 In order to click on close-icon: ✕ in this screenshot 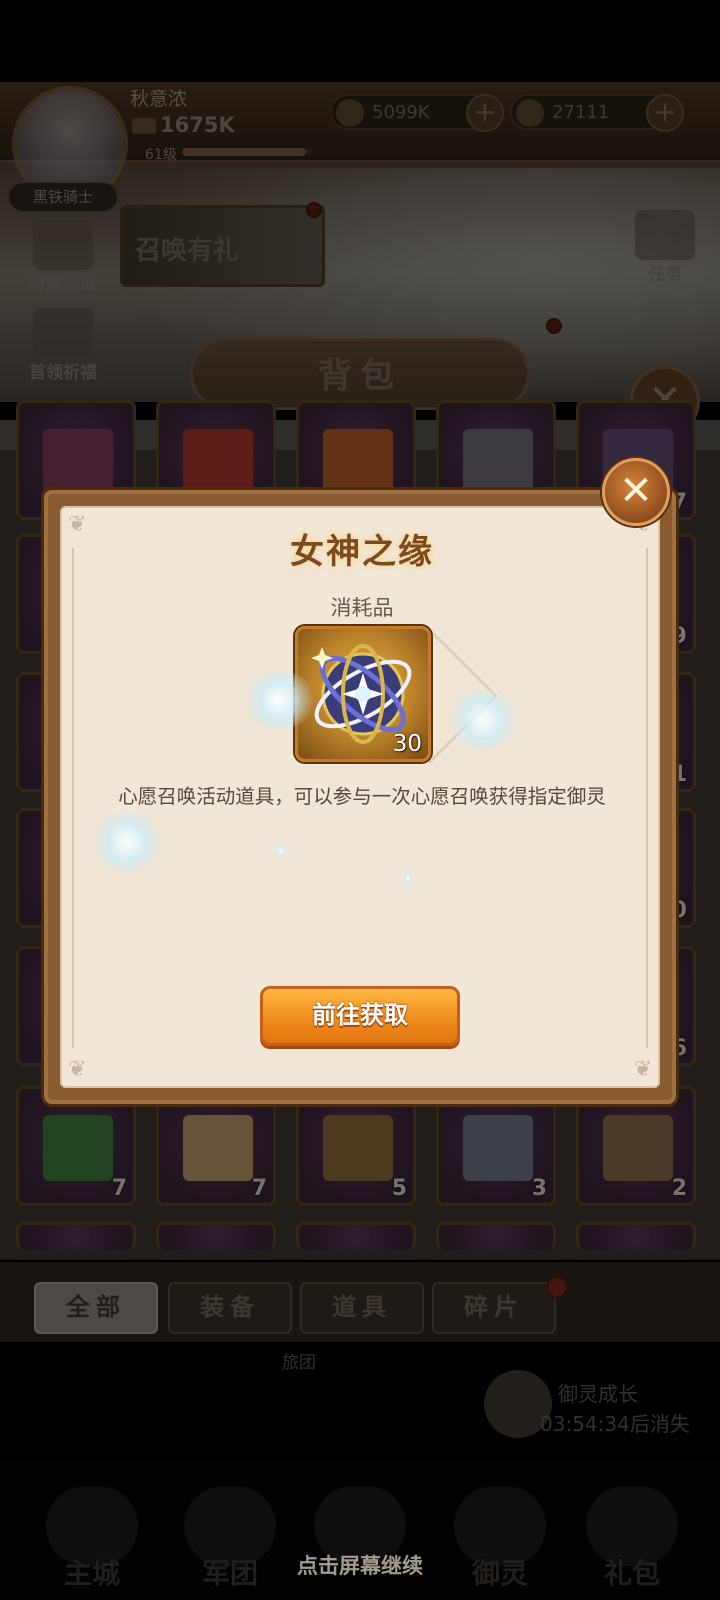, I will do `click(636, 492)`.